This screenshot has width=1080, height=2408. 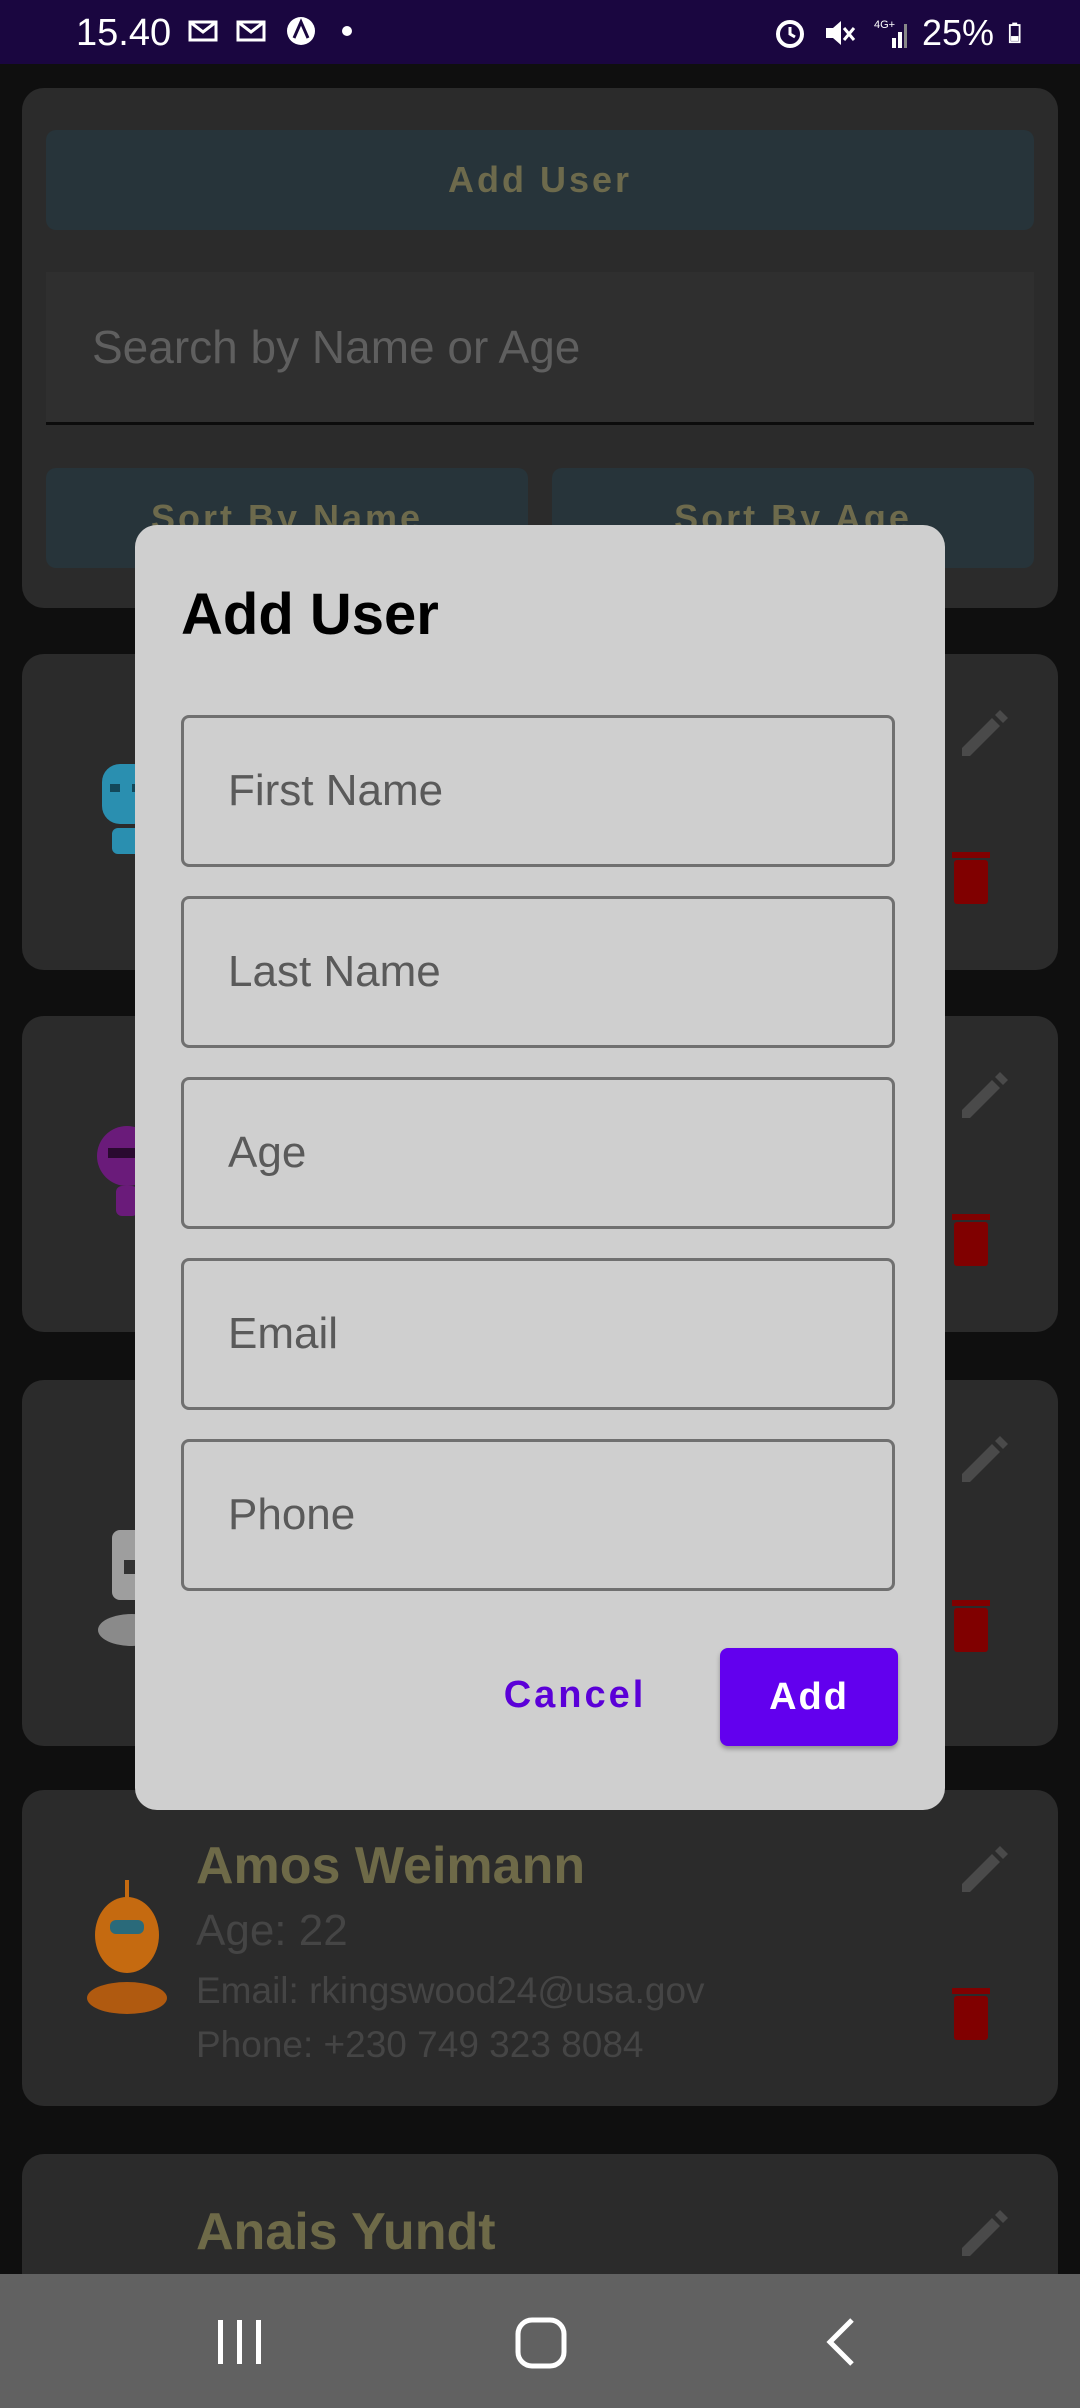 I want to click on phone-input, so click(x=538, y=1515).